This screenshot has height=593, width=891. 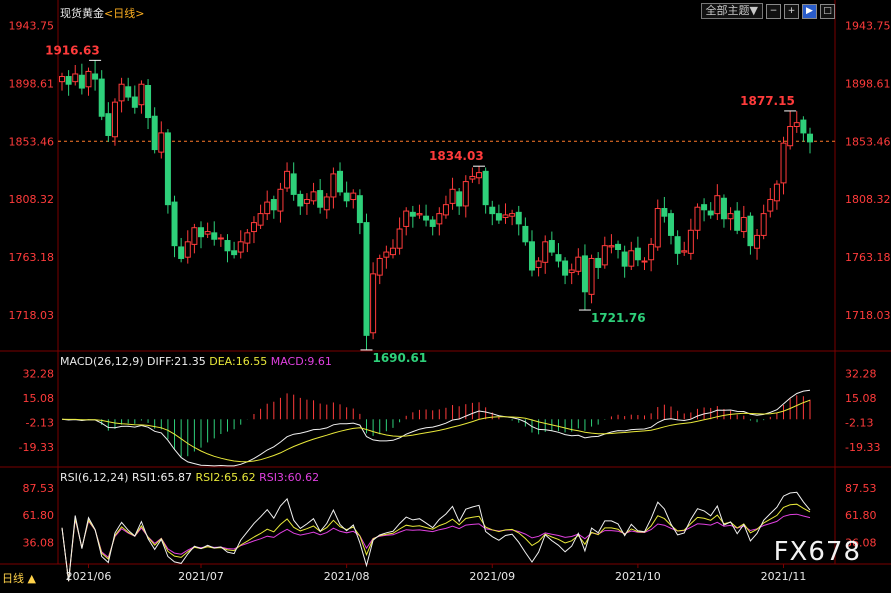 What do you see at coordinates (827, 11) in the screenshot?
I see `window-button: □` at bounding box center [827, 11].